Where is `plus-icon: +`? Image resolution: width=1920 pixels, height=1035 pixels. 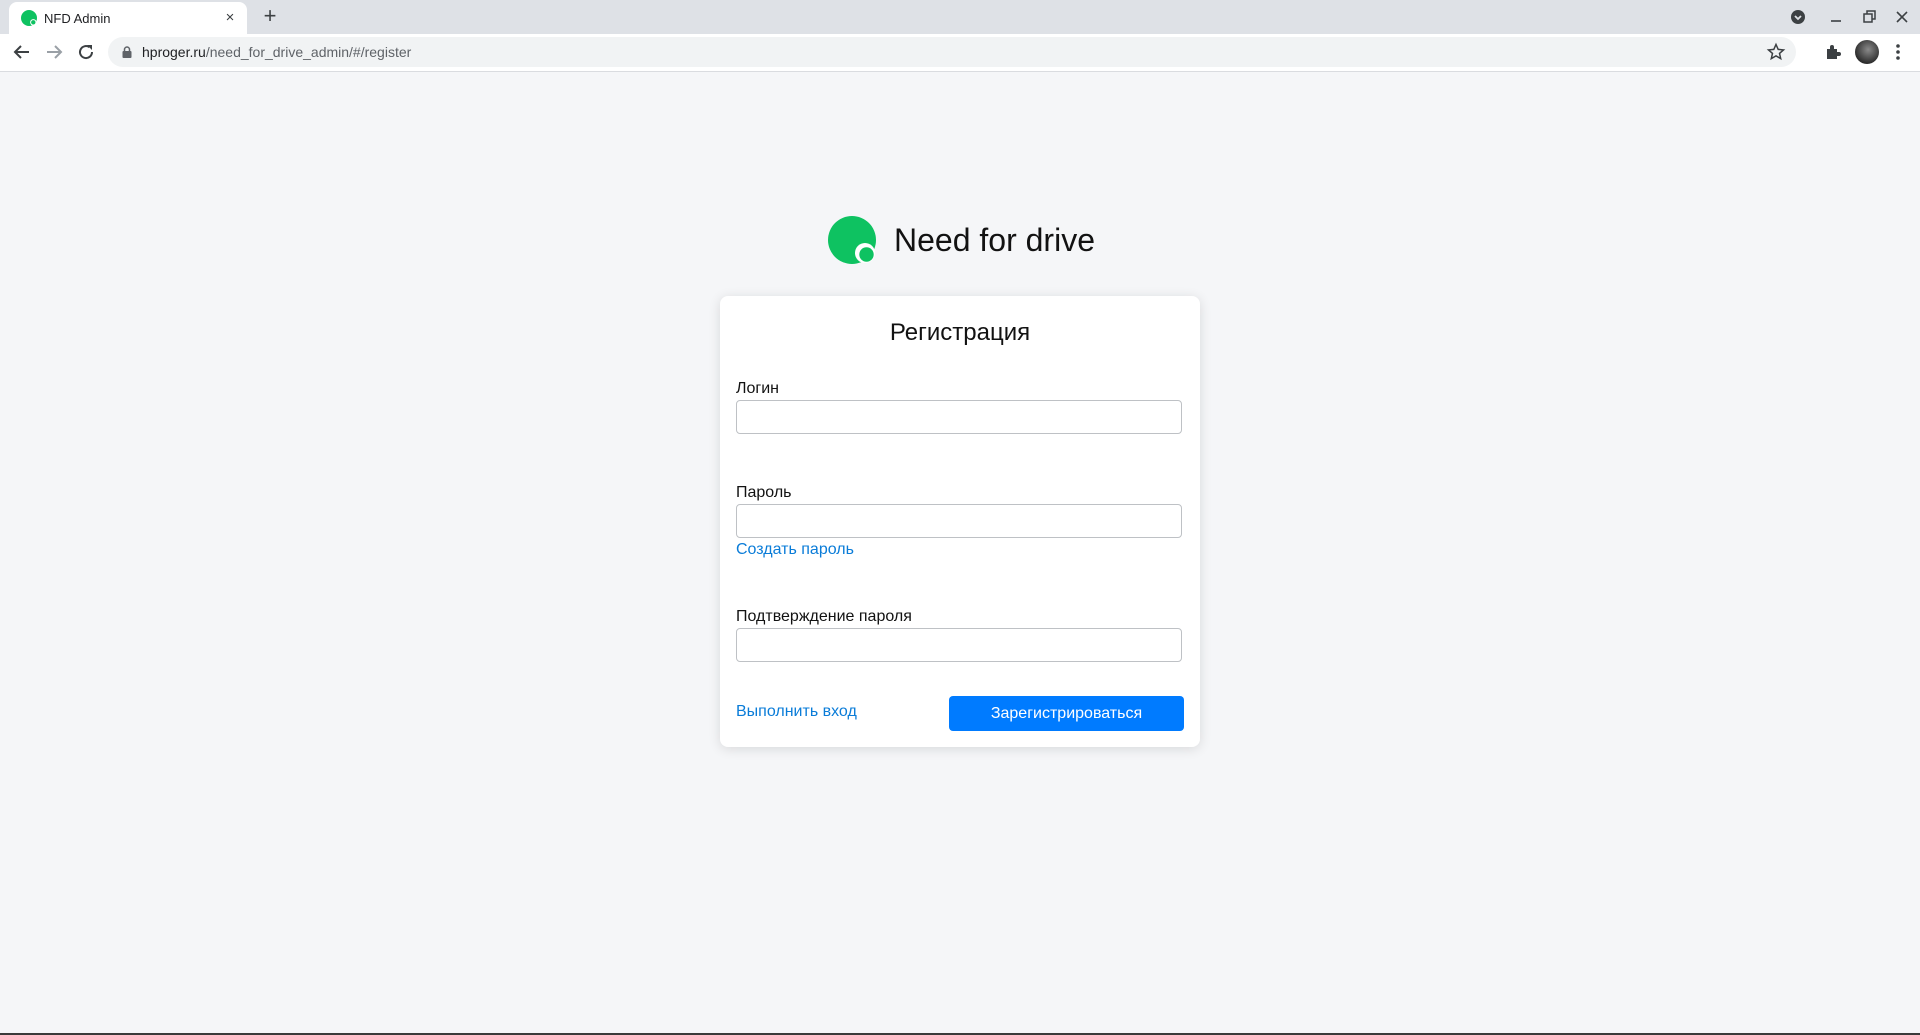
plus-icon: + is located at coordinates (270, 17).